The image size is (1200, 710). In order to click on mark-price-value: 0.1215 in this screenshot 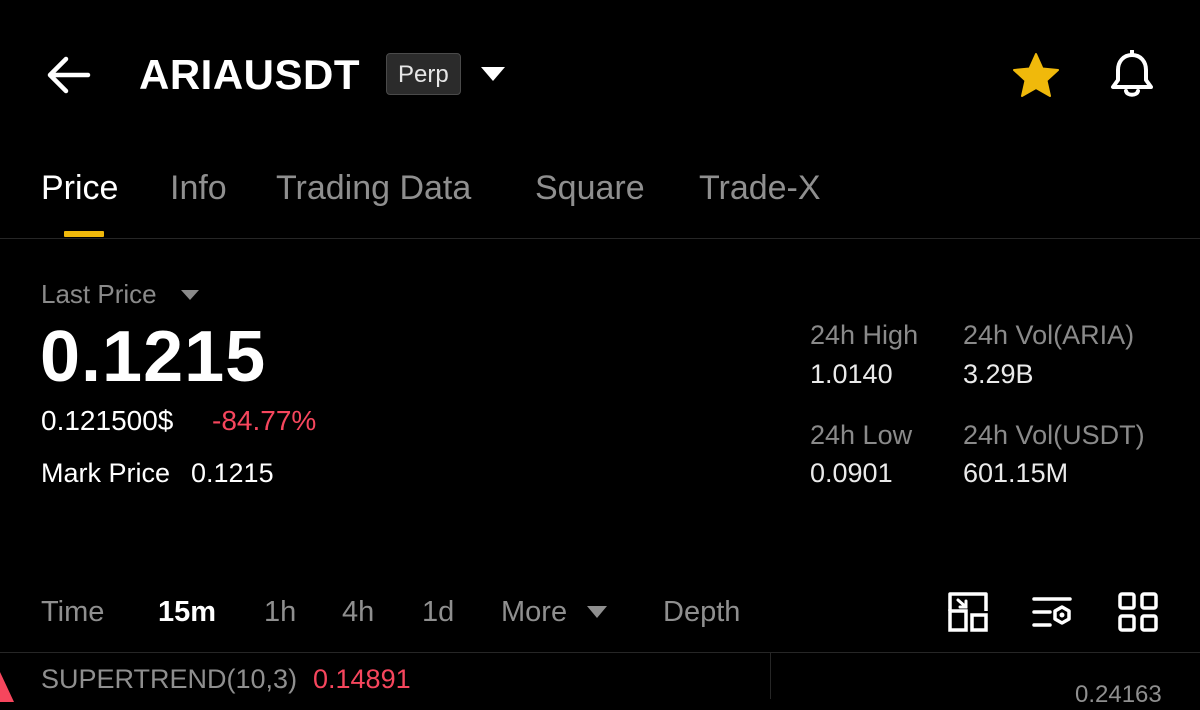, I will do `click(232, 473)`.